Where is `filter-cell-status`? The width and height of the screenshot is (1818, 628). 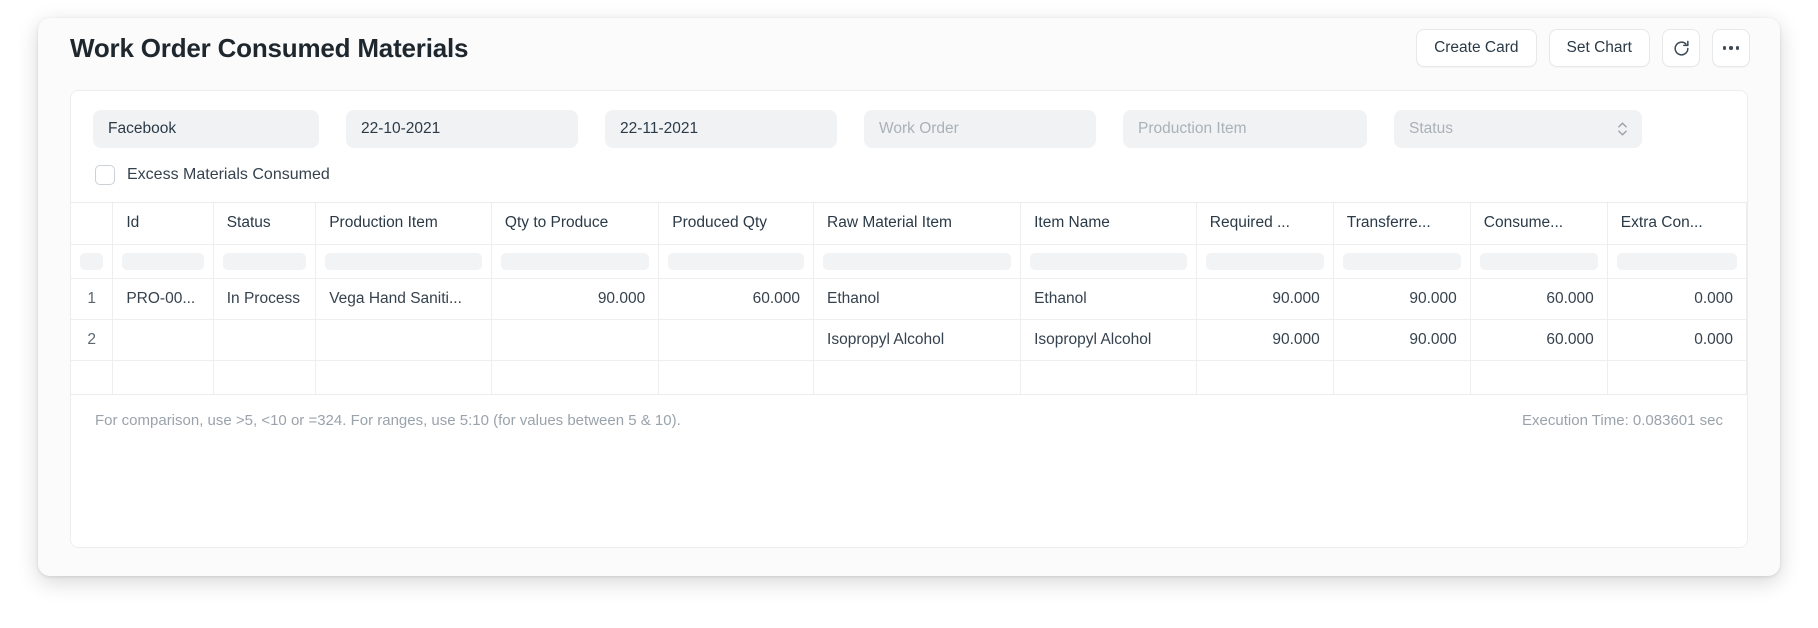
filter-cell-status is located at coordinates (265, 261).